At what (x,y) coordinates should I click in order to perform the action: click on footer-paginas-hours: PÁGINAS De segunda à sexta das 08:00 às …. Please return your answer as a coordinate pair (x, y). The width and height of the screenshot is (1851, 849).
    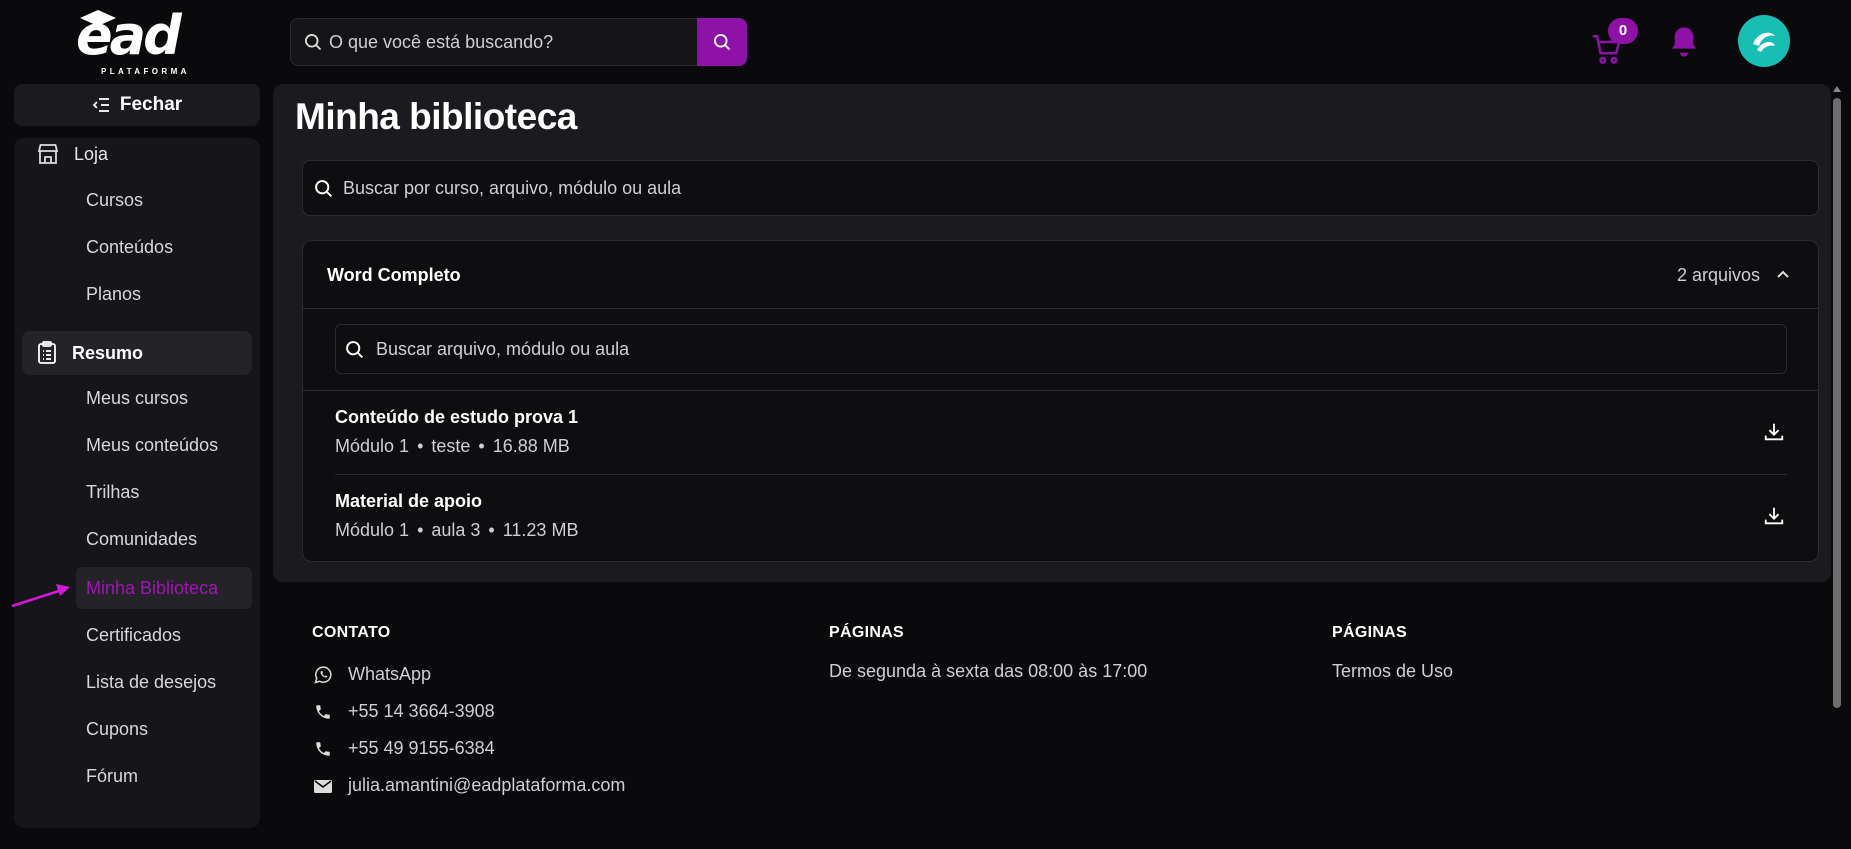
    Looking at the image, I should click on (988, 658).